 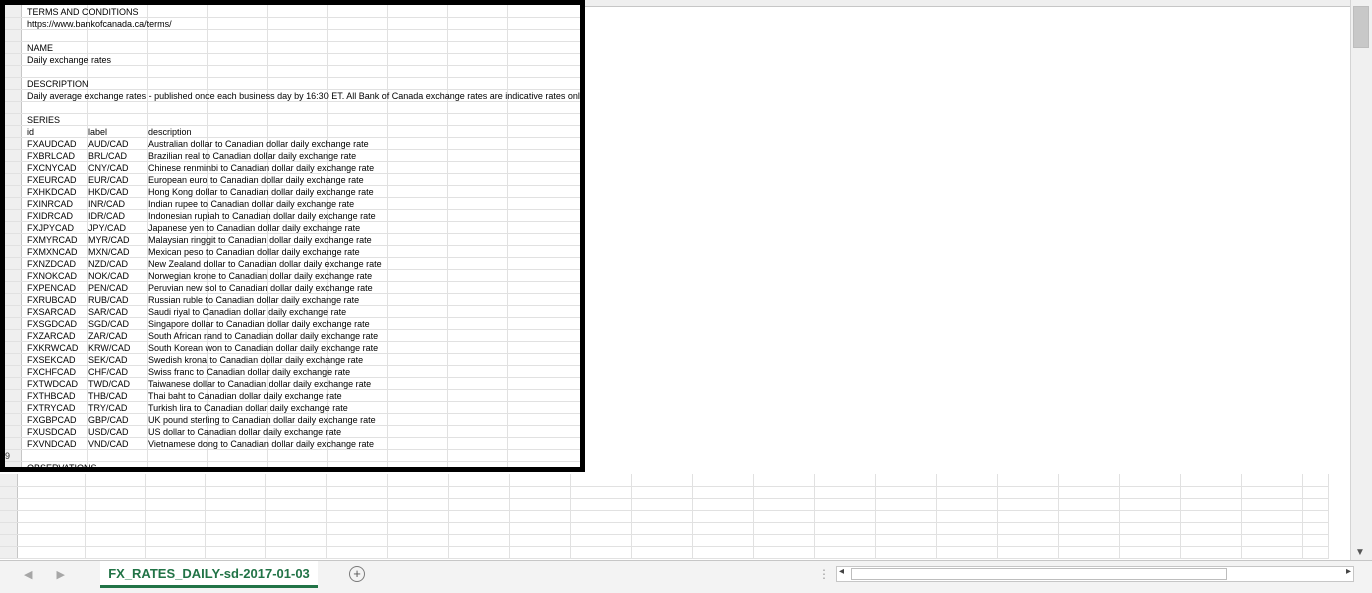 What do you see at coordinates (1360, 552) in the screenshot?
I see `scroll-down-arrow-icon: ▼` at bounding box center [1360, 552].